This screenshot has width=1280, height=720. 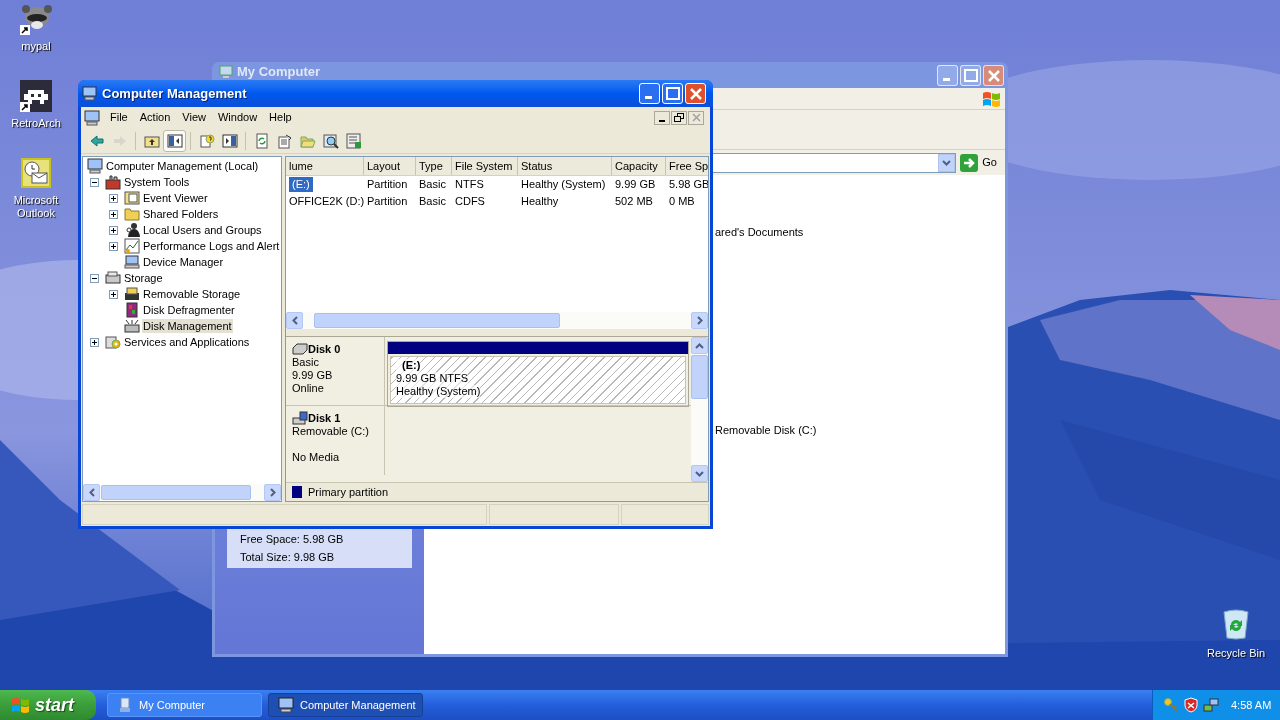 What do you see at coordinates (679, 117) in the screenshot?
I see `restore-button` at bounding box center [679, 117].